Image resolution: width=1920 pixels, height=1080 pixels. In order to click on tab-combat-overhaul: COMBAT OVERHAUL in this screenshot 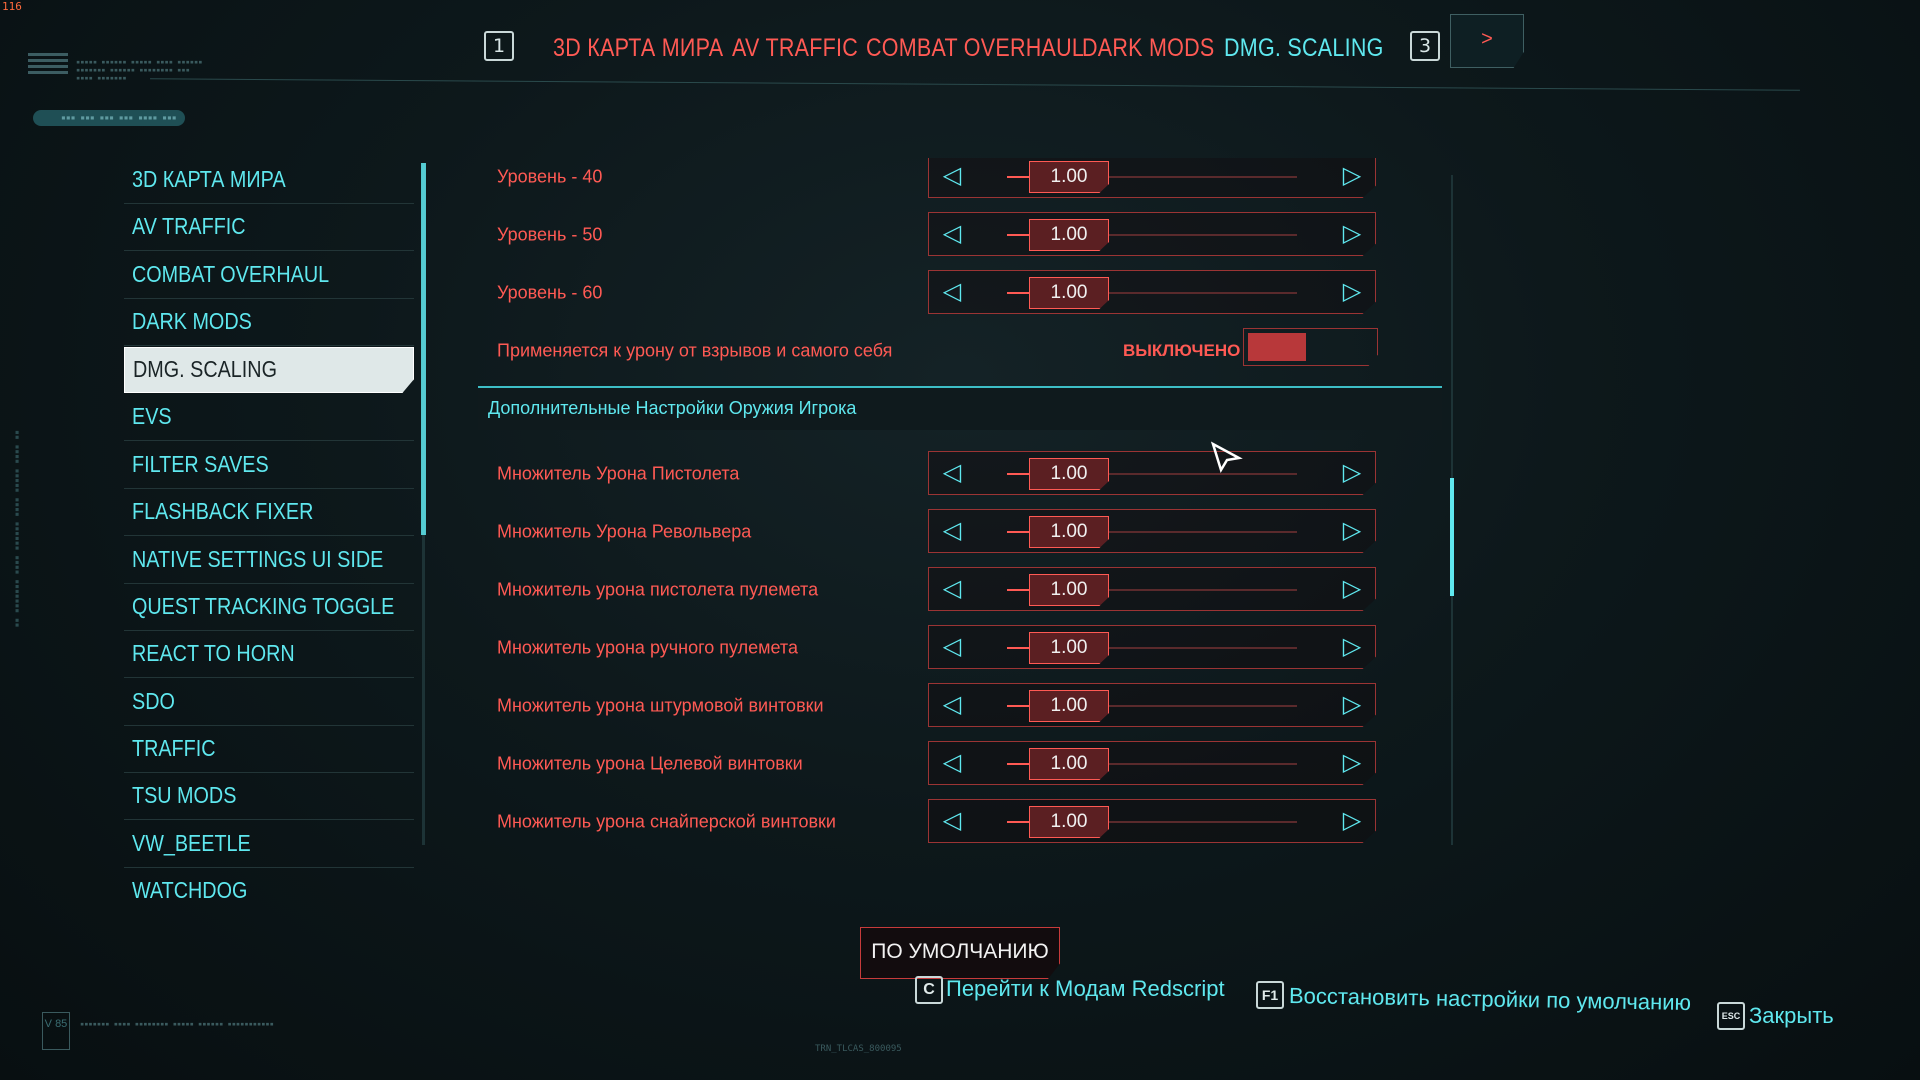, I will do `click(975, 48)`.